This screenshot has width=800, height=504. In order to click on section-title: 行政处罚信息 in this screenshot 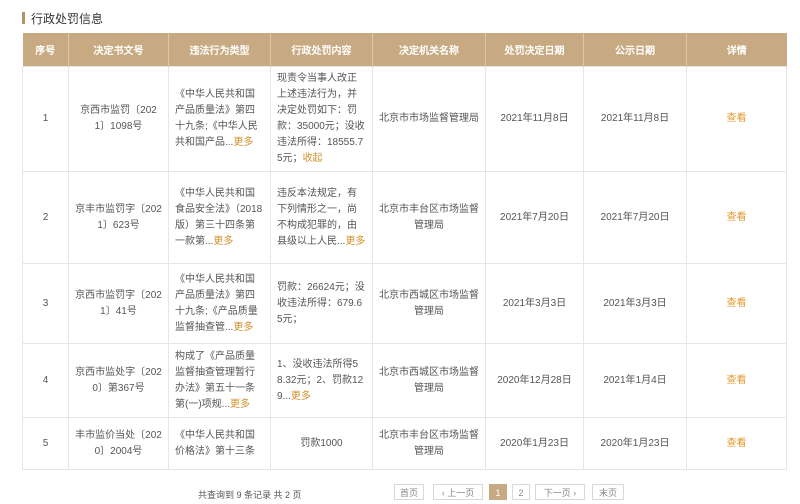, I will do `click(62, 18)`.